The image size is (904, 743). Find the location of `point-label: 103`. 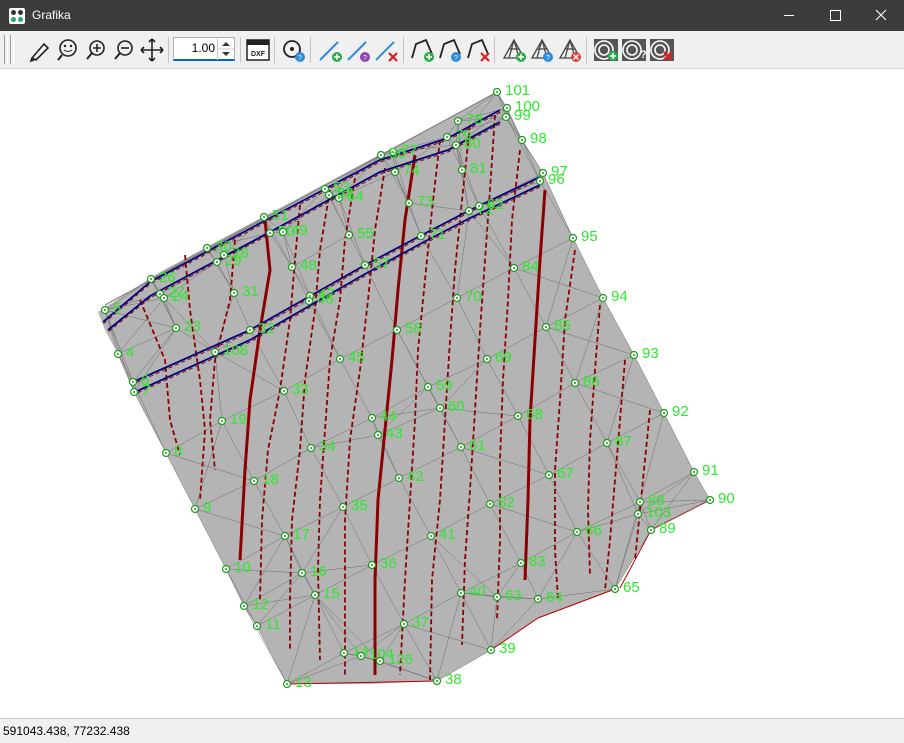

point-label: 103 is located at coordinates (658, 512).